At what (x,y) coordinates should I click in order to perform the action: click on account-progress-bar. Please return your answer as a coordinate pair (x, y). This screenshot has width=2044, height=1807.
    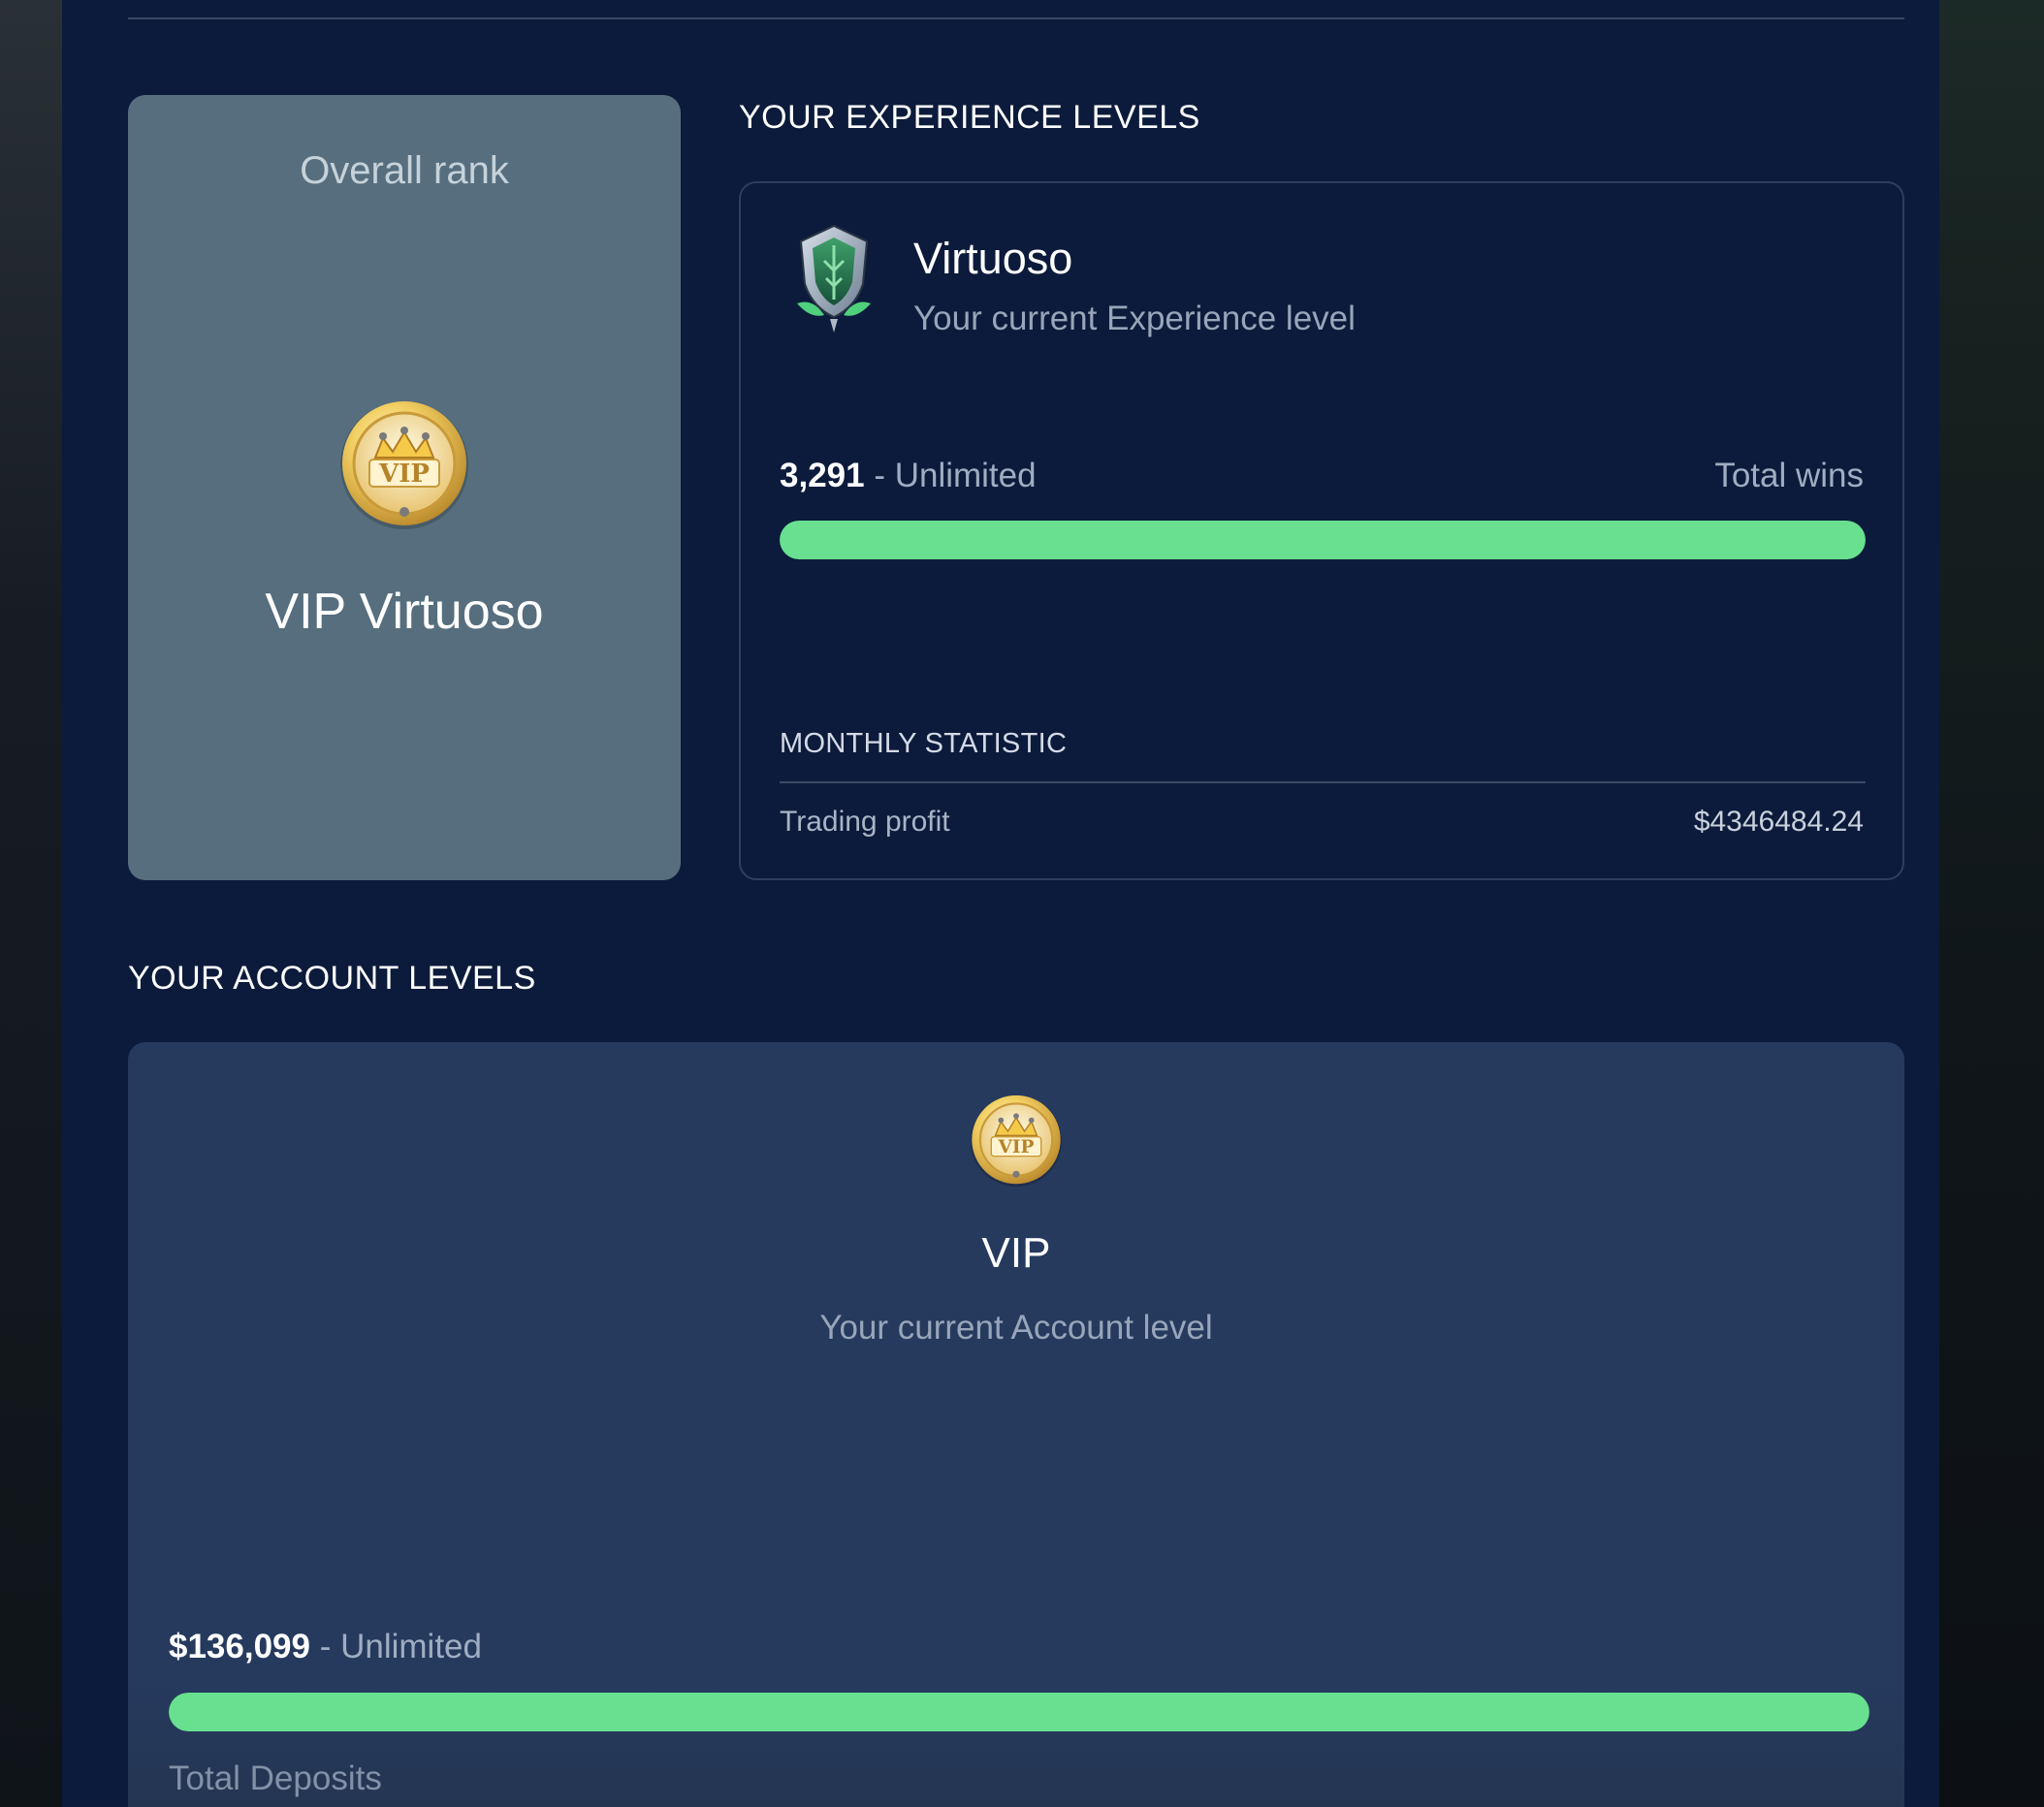
    Looking at the image, I should click on (1019, 1712).